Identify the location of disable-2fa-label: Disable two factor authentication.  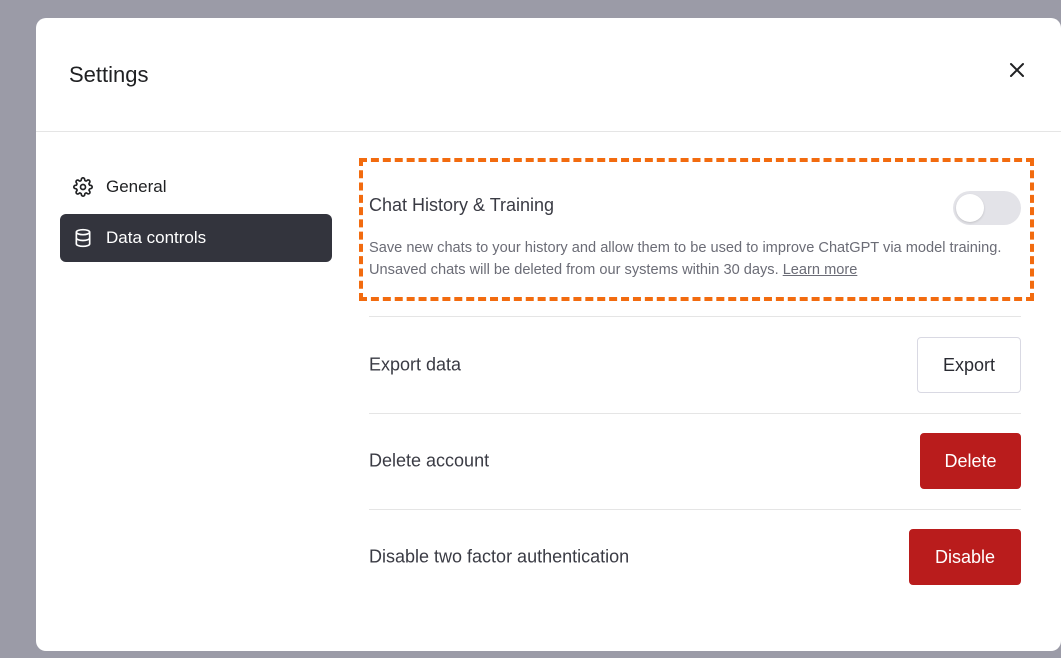
(499, 556).